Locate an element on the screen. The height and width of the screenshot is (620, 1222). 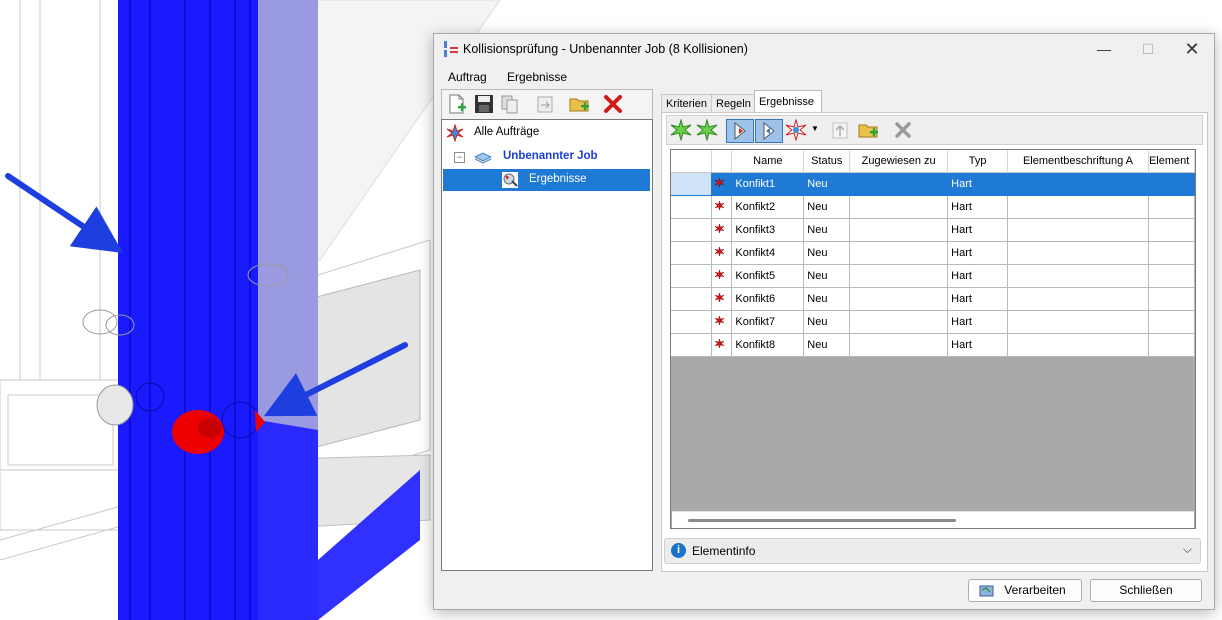
menu-auftrag: Auftrag is located at coordinates (467, 77).